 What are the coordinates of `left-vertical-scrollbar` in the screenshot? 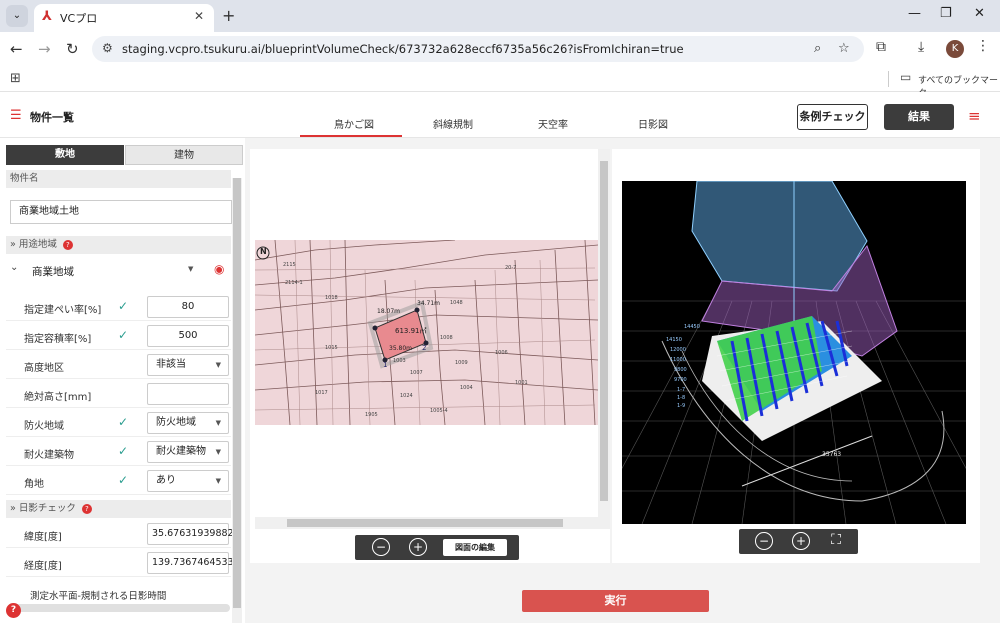 It's located at (237, 400).